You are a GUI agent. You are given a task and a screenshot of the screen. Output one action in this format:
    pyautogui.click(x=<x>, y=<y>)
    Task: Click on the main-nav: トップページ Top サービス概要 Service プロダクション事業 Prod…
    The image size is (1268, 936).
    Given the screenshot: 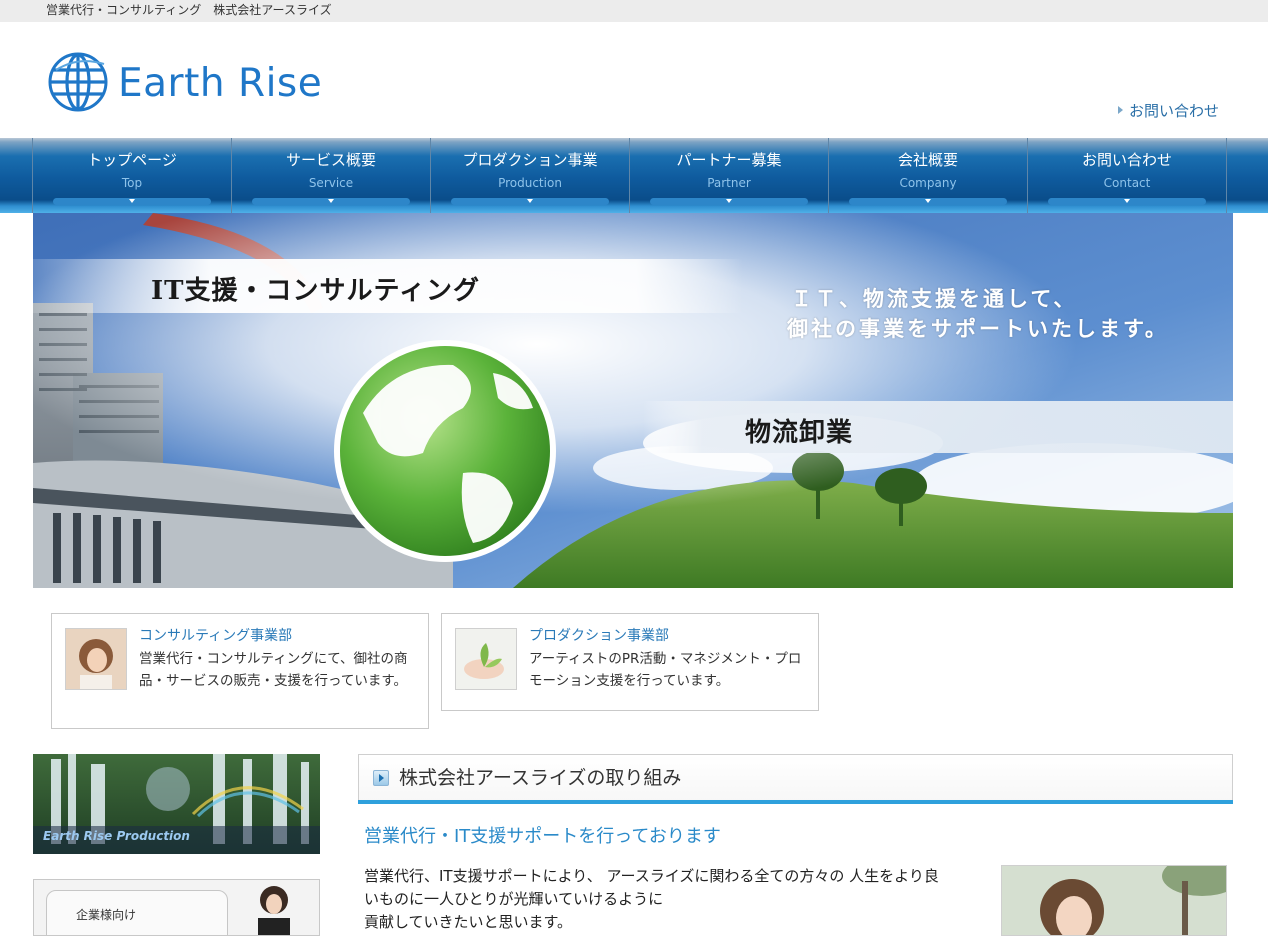 What is the action you would take?
    pyautogui.click(x=634, y=175)
    